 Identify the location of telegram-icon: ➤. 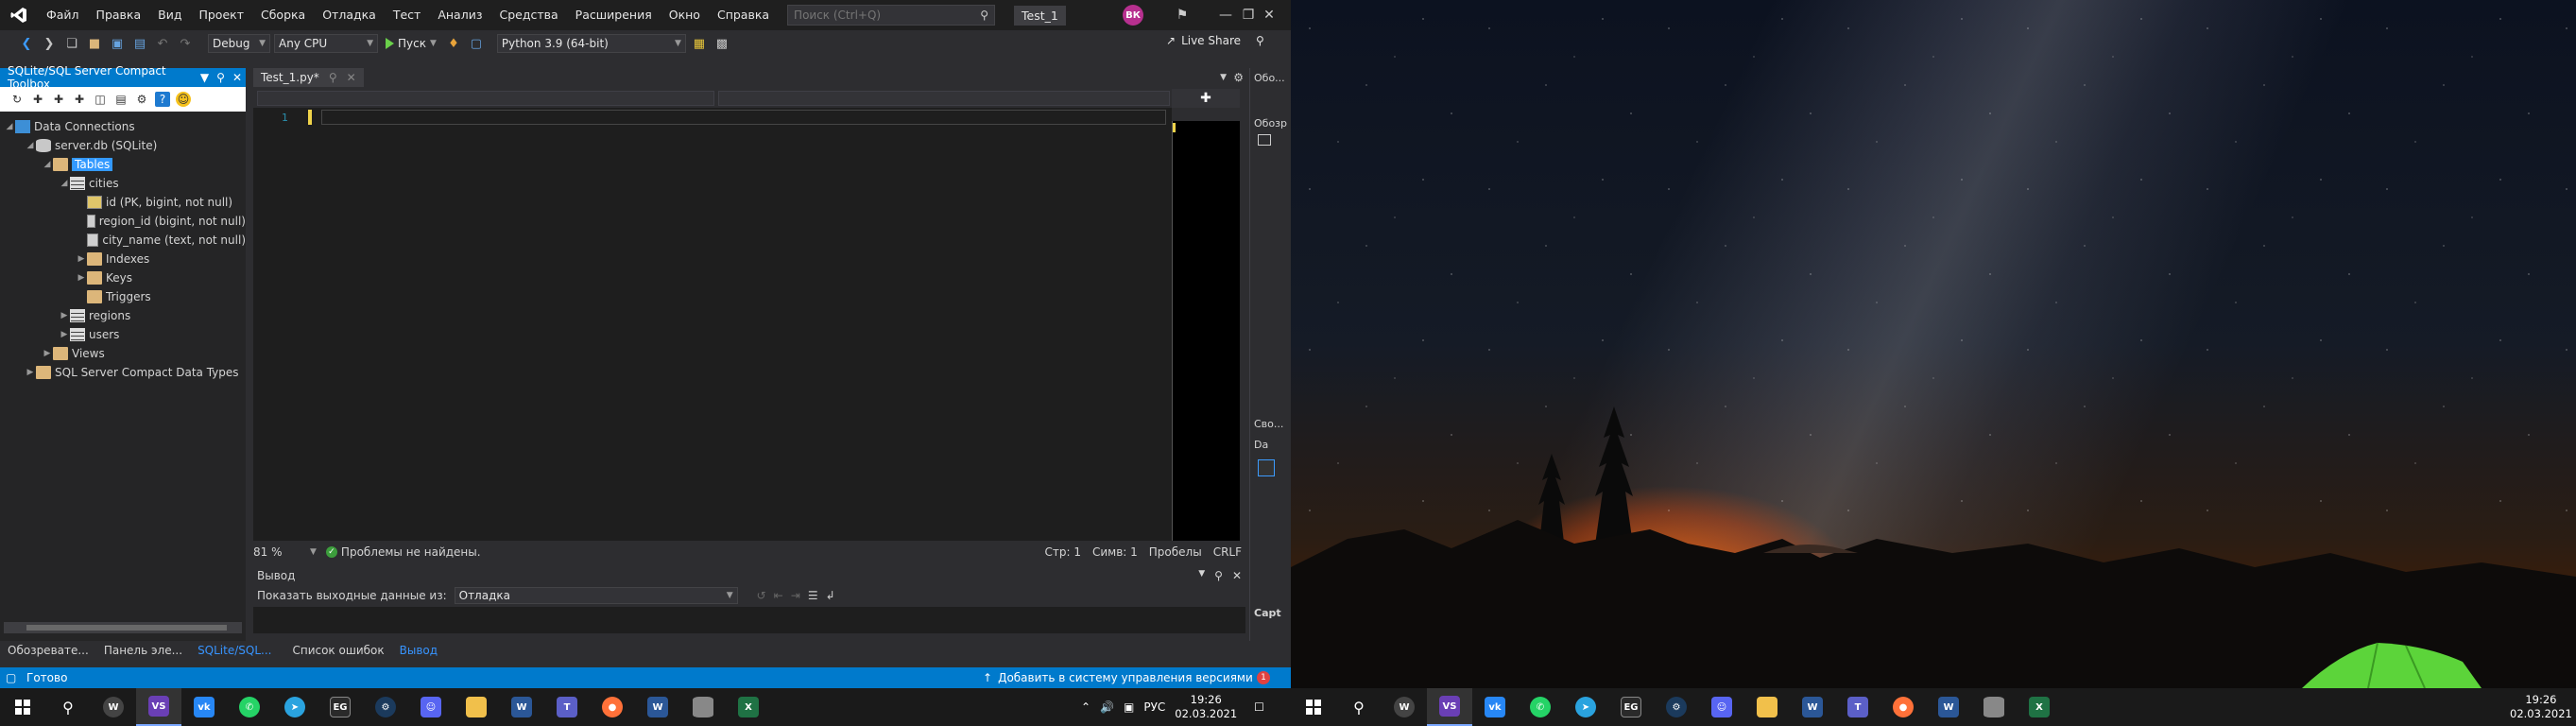
(295, 707).